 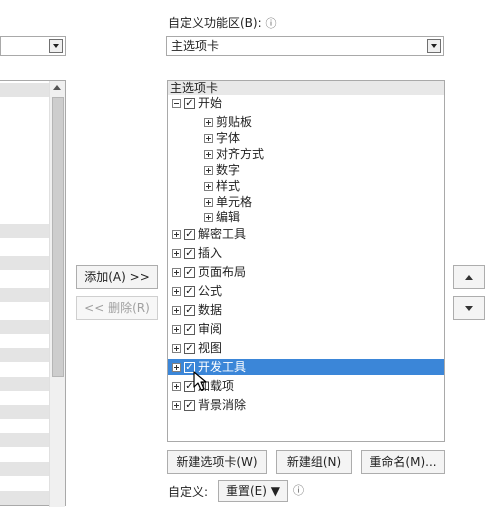 What do you see at coordinates (33, 293) in the screenshot?
I see `commands-list` at bounding box center [33, 293].